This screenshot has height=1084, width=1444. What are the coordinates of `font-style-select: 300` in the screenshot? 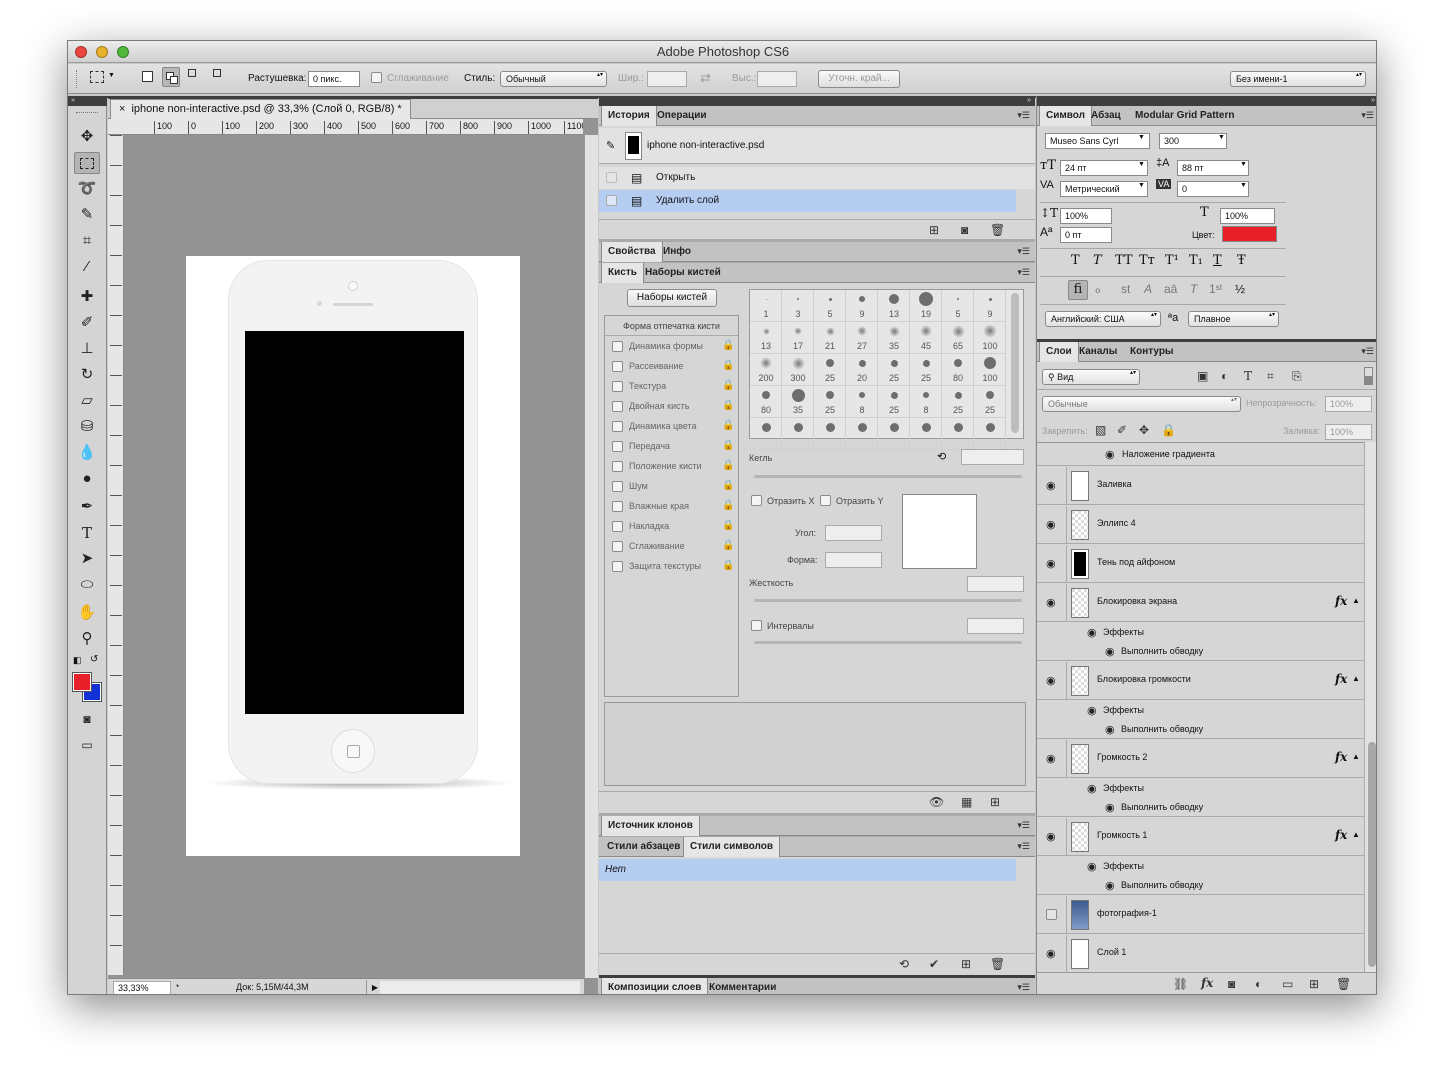 It's located at (1193, 141).